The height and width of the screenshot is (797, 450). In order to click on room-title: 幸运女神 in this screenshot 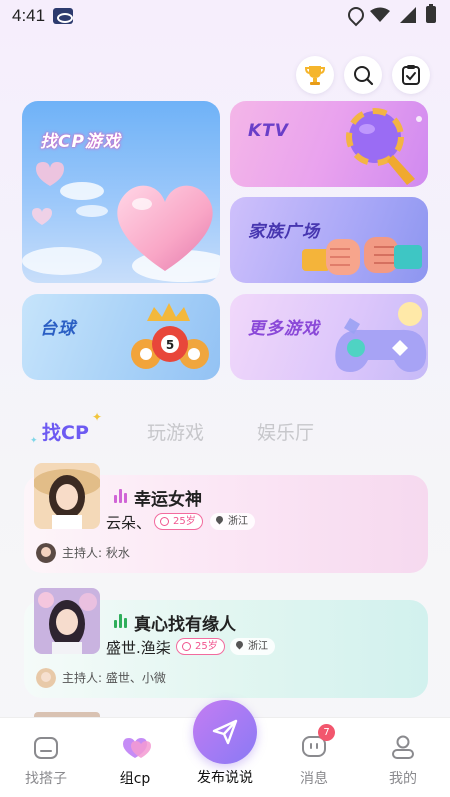, I will do `click(168, 500)`.